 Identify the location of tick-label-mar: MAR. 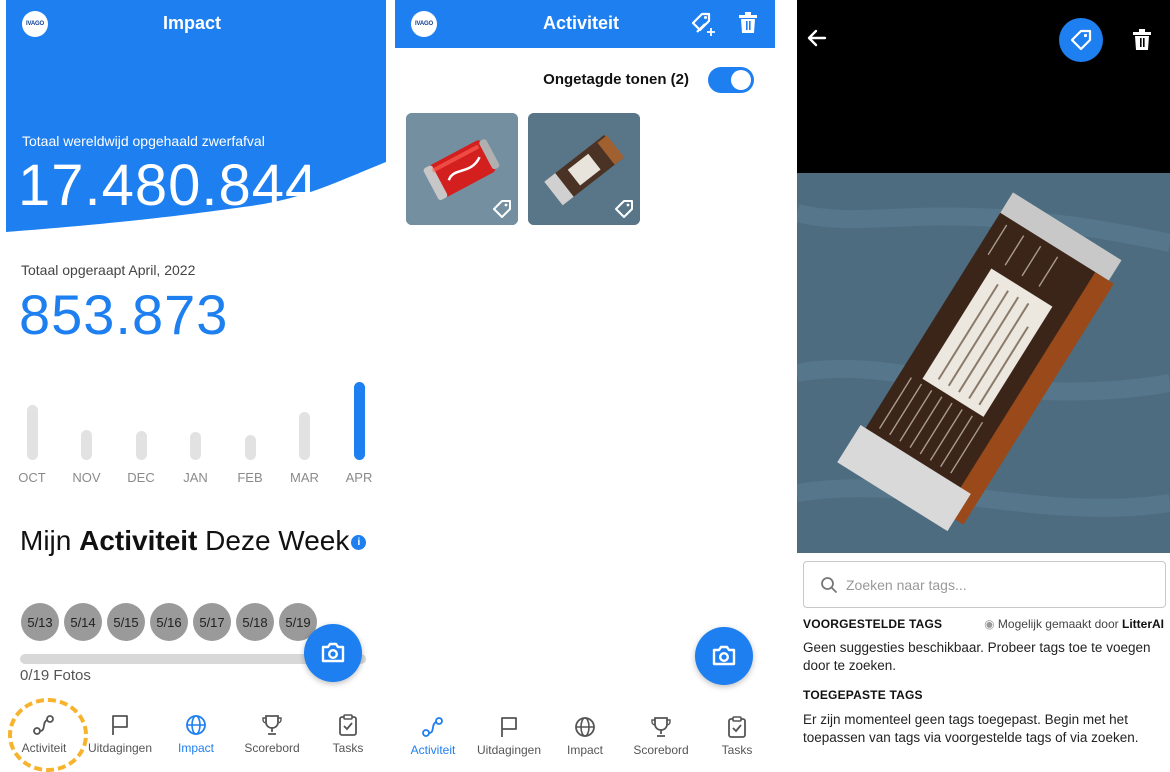
(304, 477).